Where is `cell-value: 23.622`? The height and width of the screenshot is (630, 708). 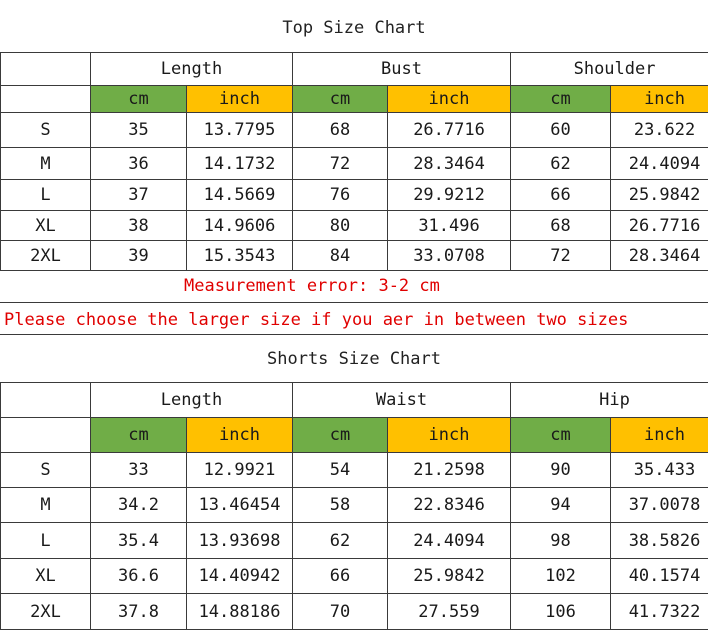 cell-value: 23.622 is located at coordinates (659, 130).